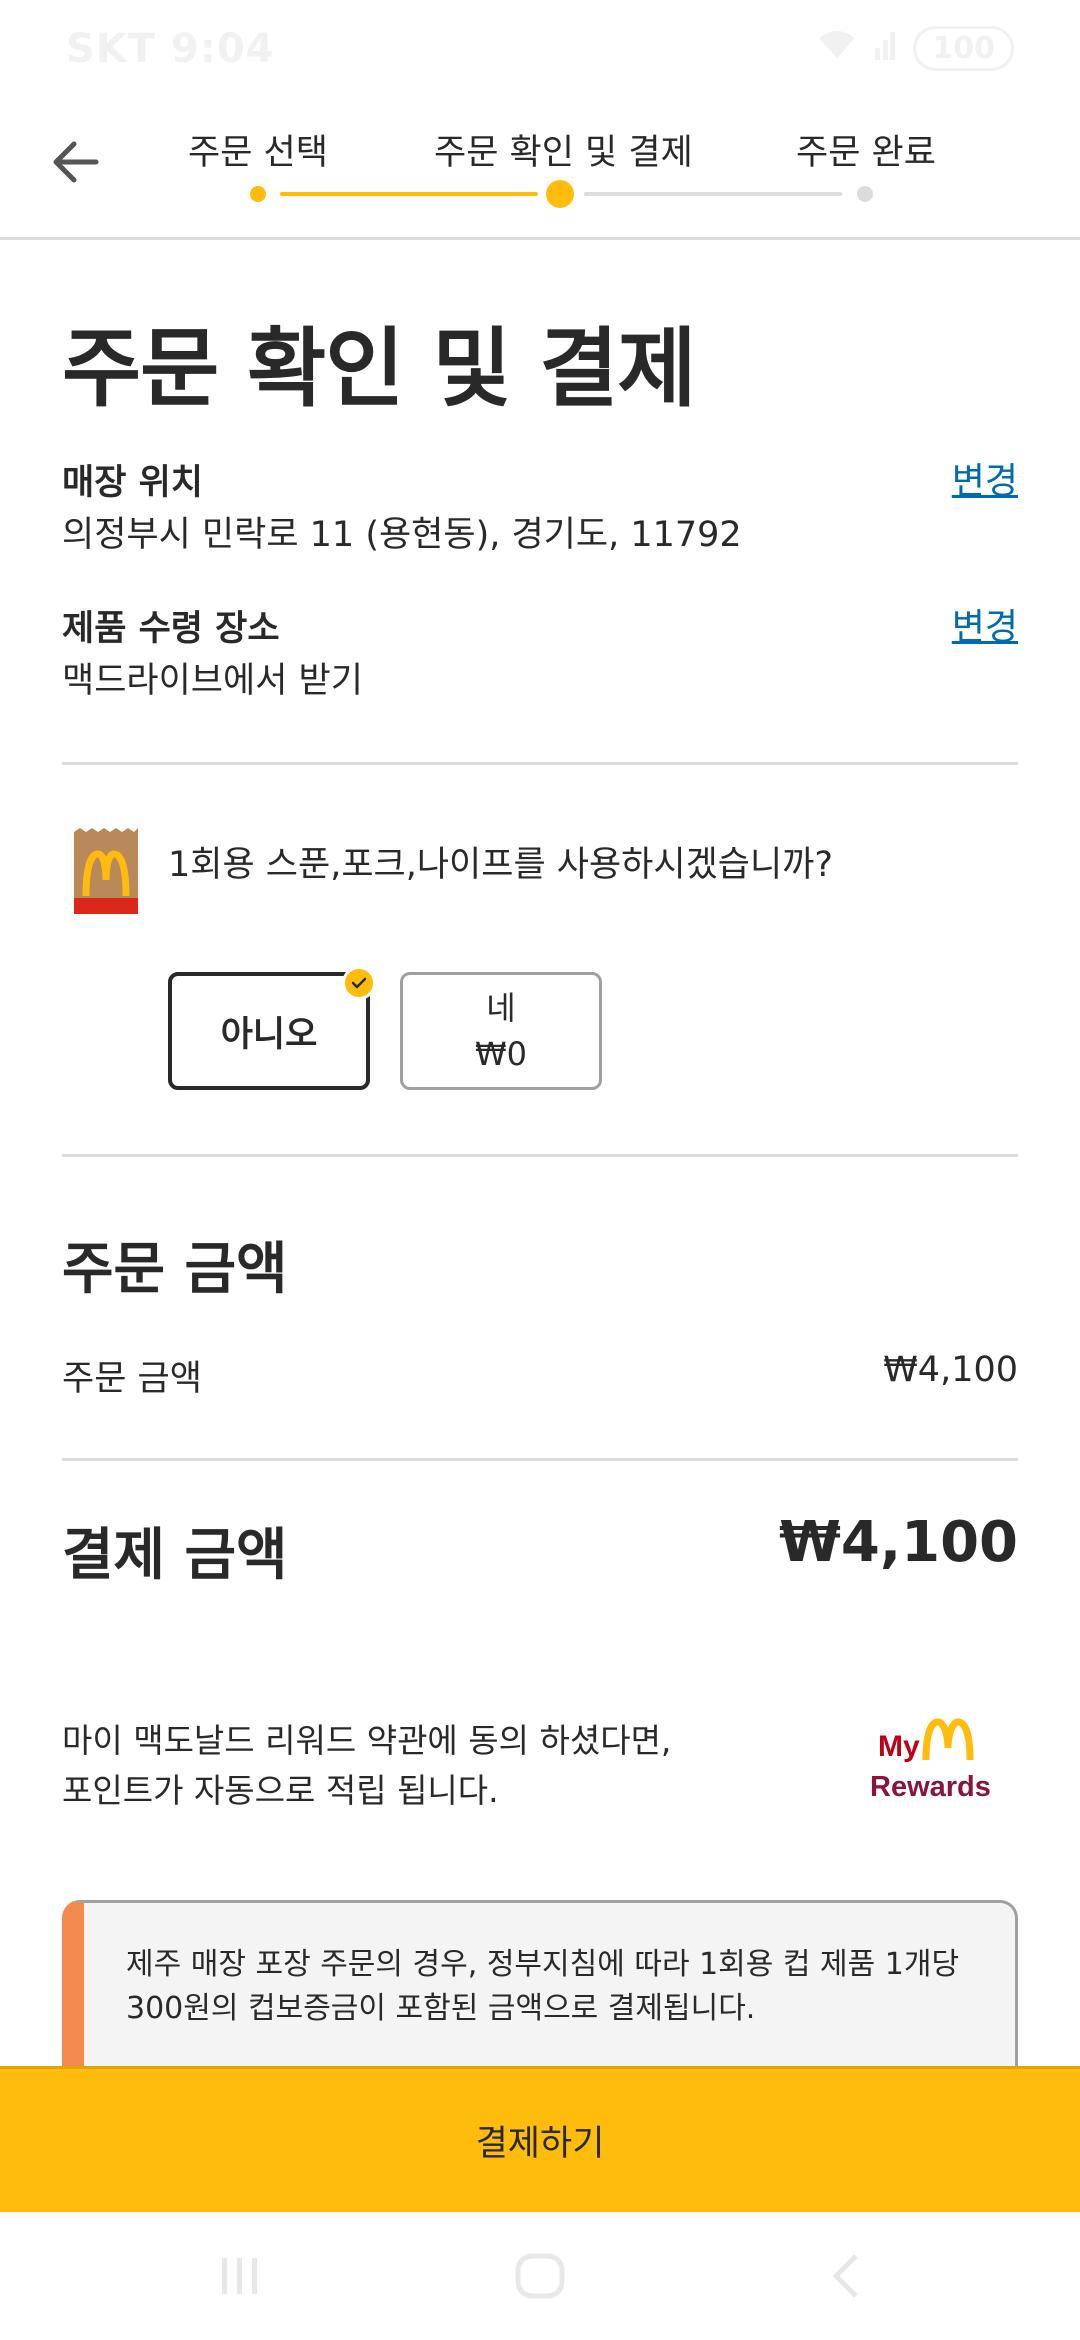 The width and height of the screenshot is (1080, 2340). I want to click on option-price: ₩0, so click(501, 1054).